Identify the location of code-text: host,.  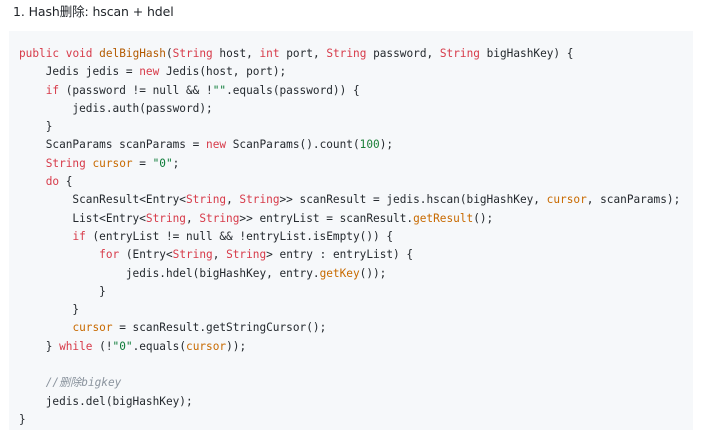
(236, 53).